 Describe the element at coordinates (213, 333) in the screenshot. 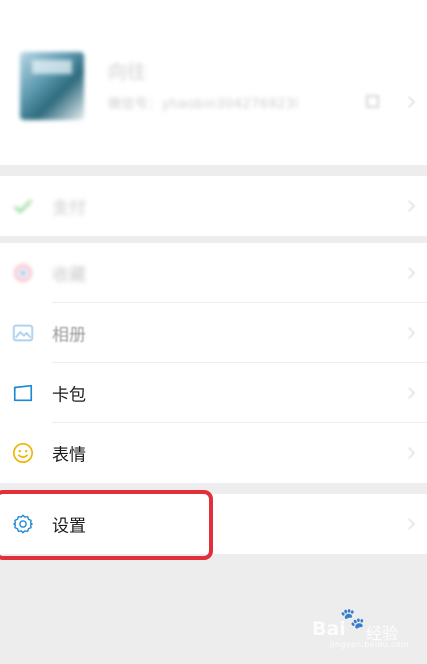

I see `menu-item-album: 相册` at that location.